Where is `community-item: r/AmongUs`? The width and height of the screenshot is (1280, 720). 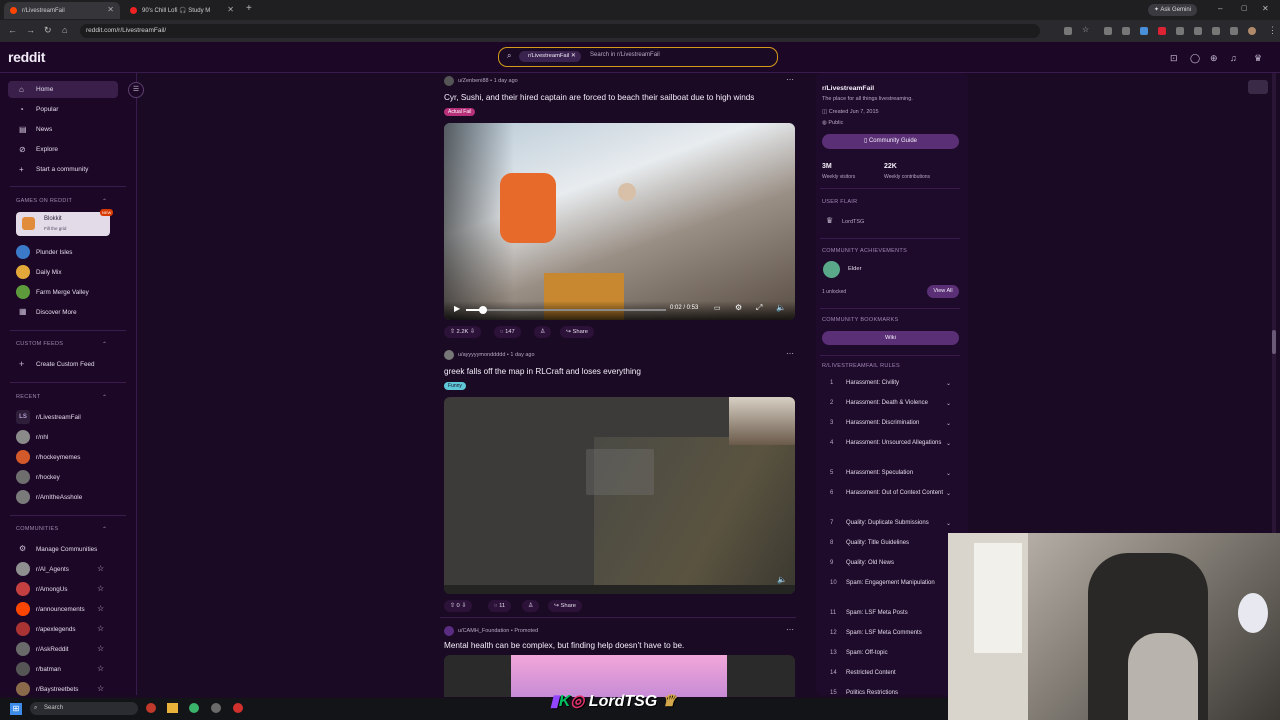 community-item: r/AmongUs is located at coordinates (52, 589).